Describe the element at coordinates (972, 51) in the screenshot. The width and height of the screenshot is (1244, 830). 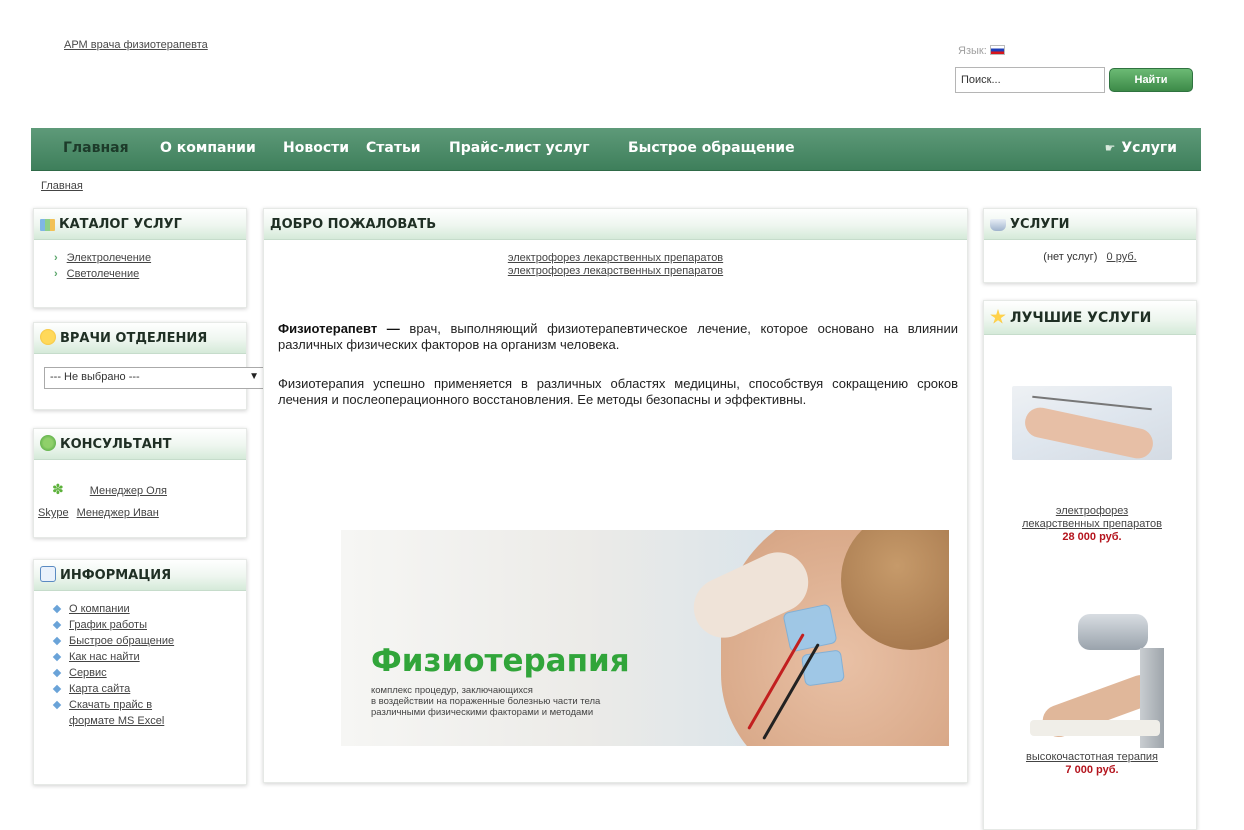
I see `language-label: Язык:` at that location.